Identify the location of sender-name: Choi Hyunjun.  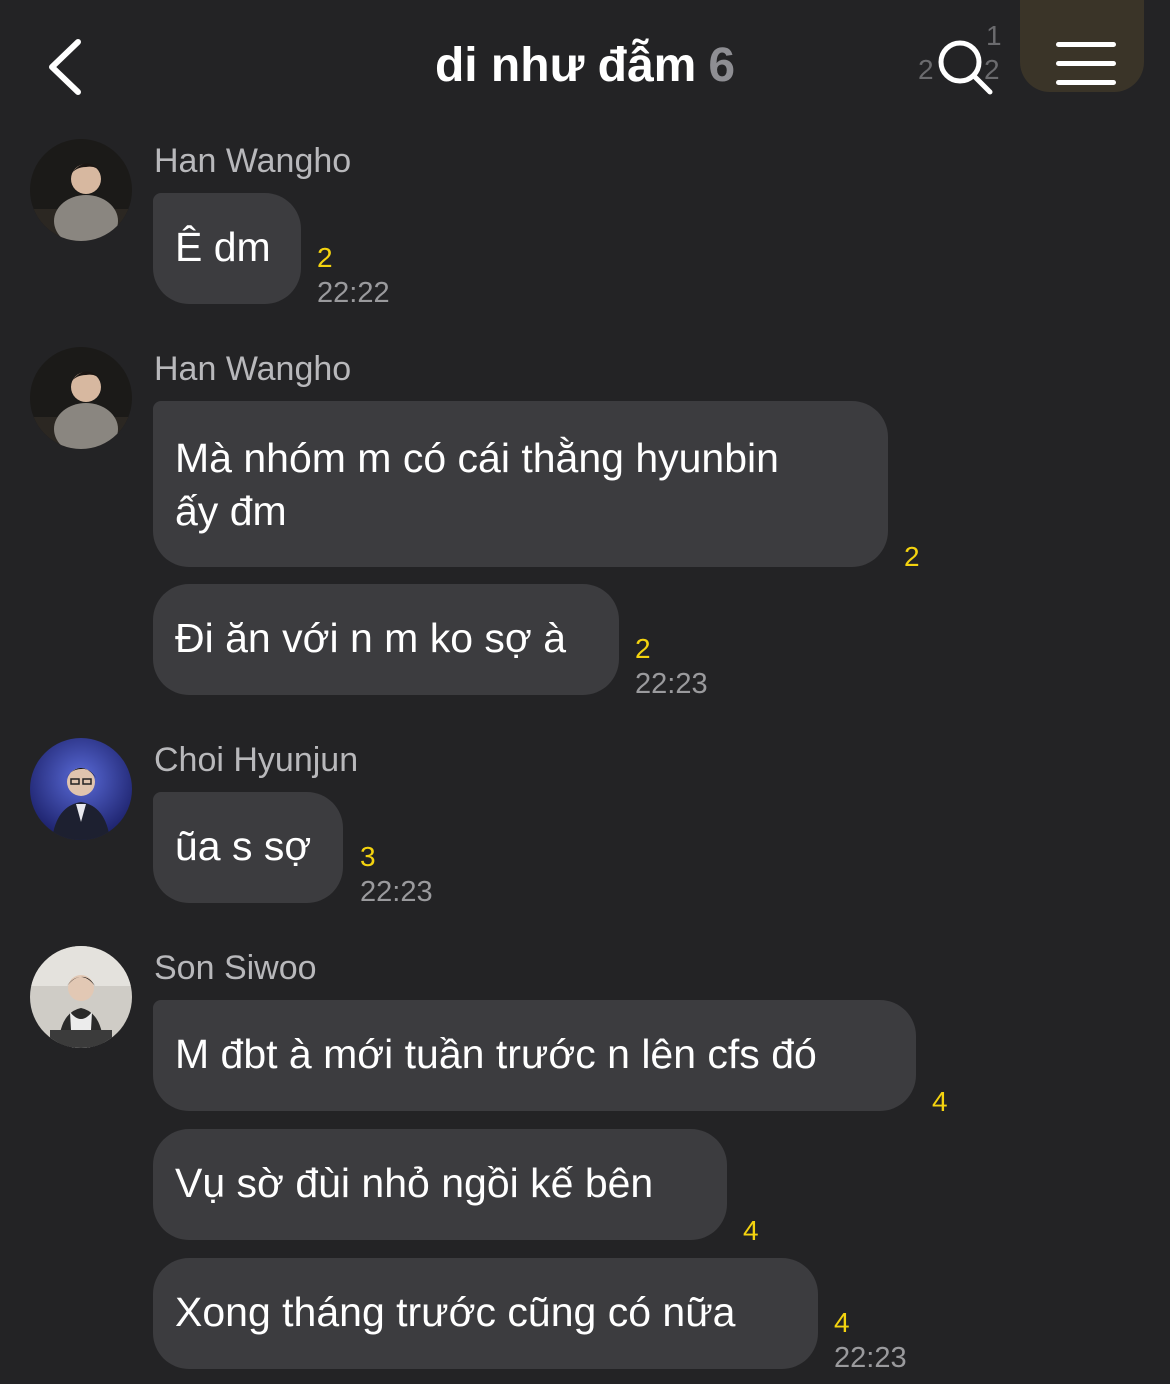
(256, 760).